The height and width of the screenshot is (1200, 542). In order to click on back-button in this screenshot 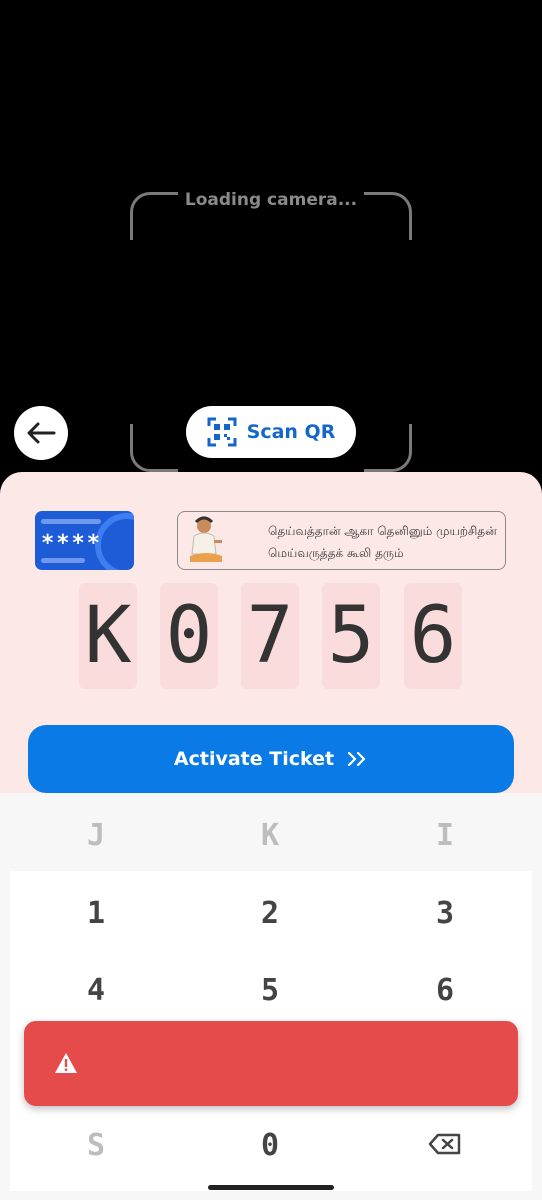, I will do `click(41, 433)`.